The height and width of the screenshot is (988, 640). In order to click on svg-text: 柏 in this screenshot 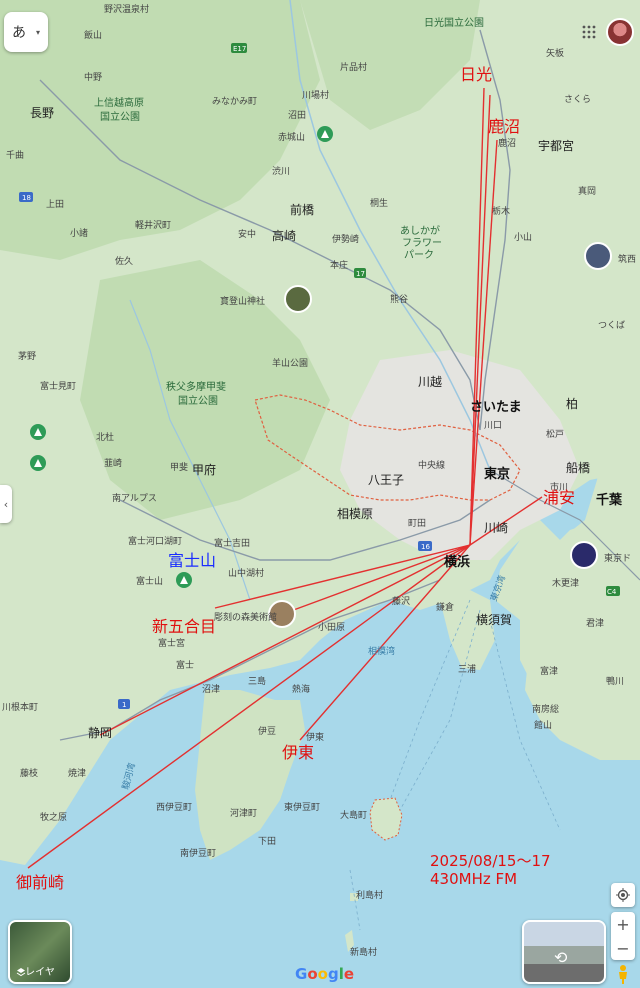, I will do `click(572, 403)`.